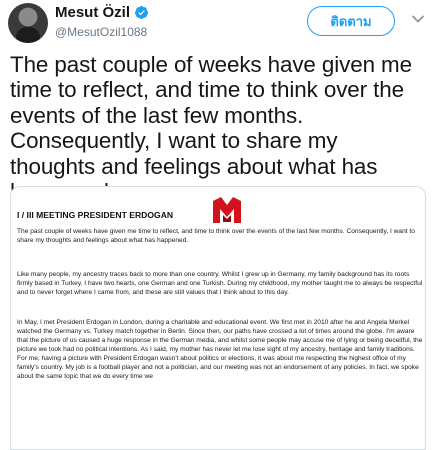  I want to click on user-name-row: Mesut Özil, so click(102, 12).